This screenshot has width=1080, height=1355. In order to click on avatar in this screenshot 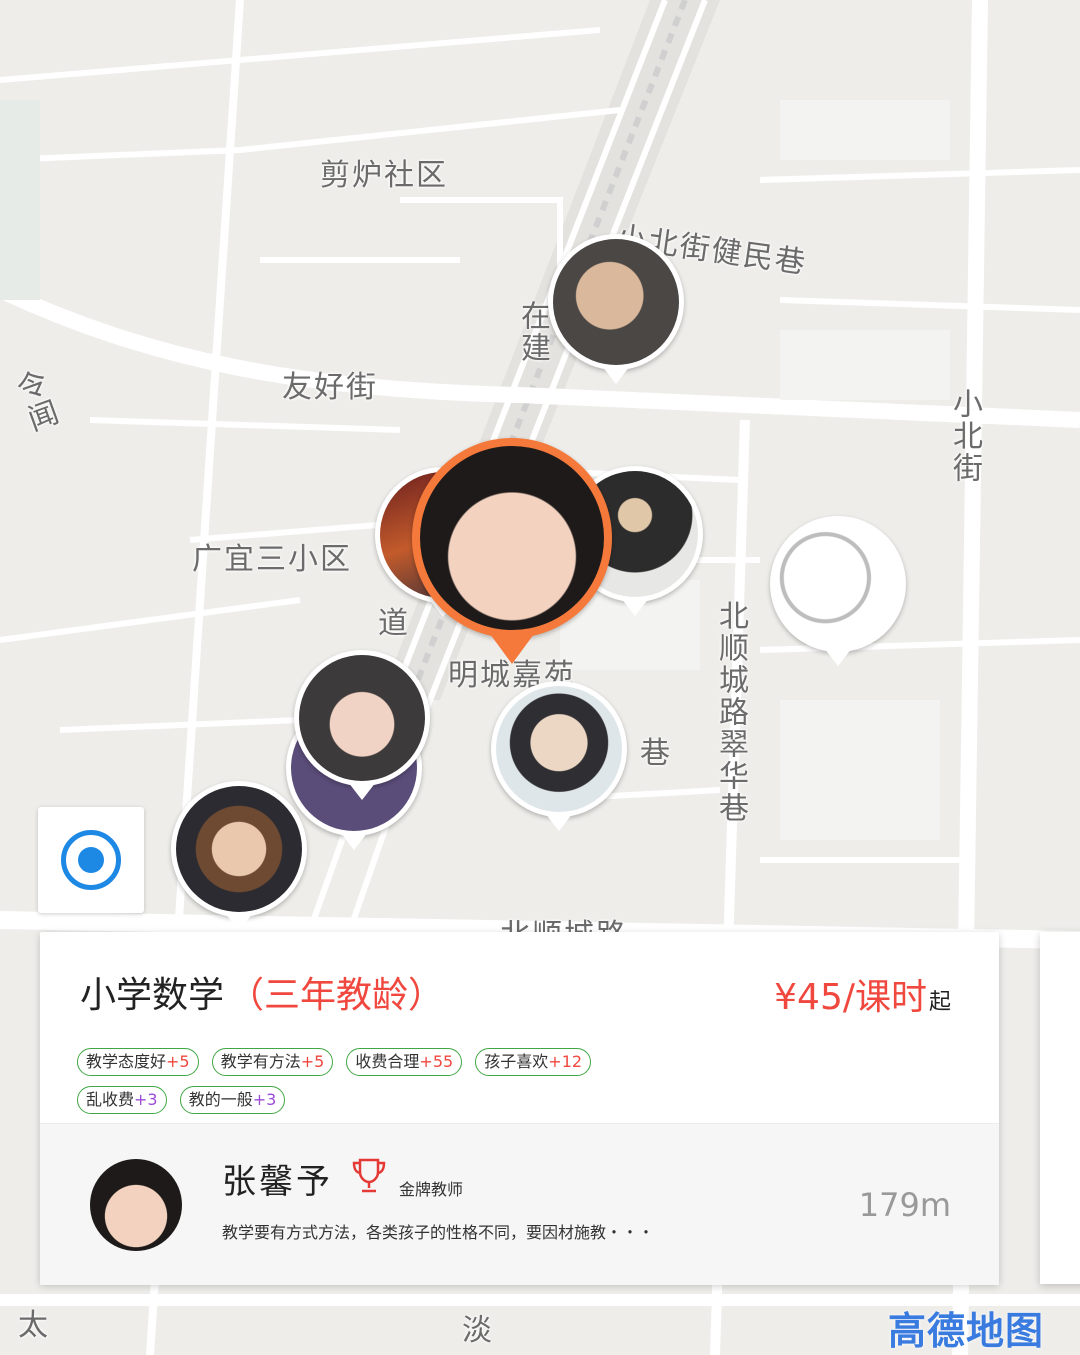, I will do `click(136, 1205)`.